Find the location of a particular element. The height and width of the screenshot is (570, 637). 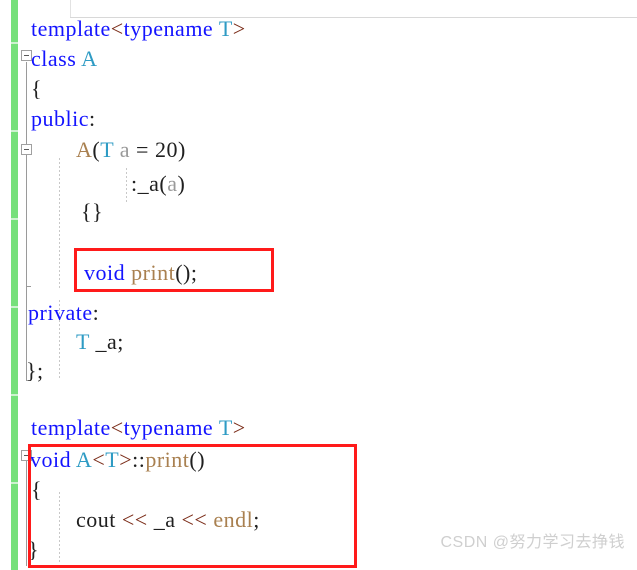

code-line-template-2: template<typename T> is located at coordinates (138, 428).